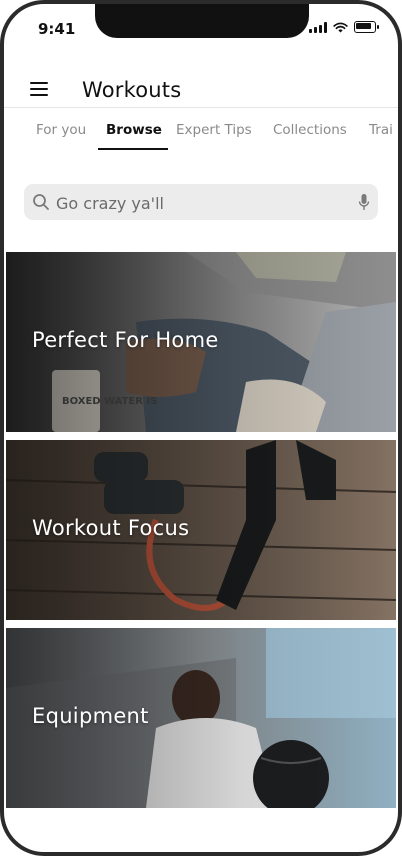 The width and height of the screenshot is (402, 856). I want to click on signal-icon, so click(318, 27).